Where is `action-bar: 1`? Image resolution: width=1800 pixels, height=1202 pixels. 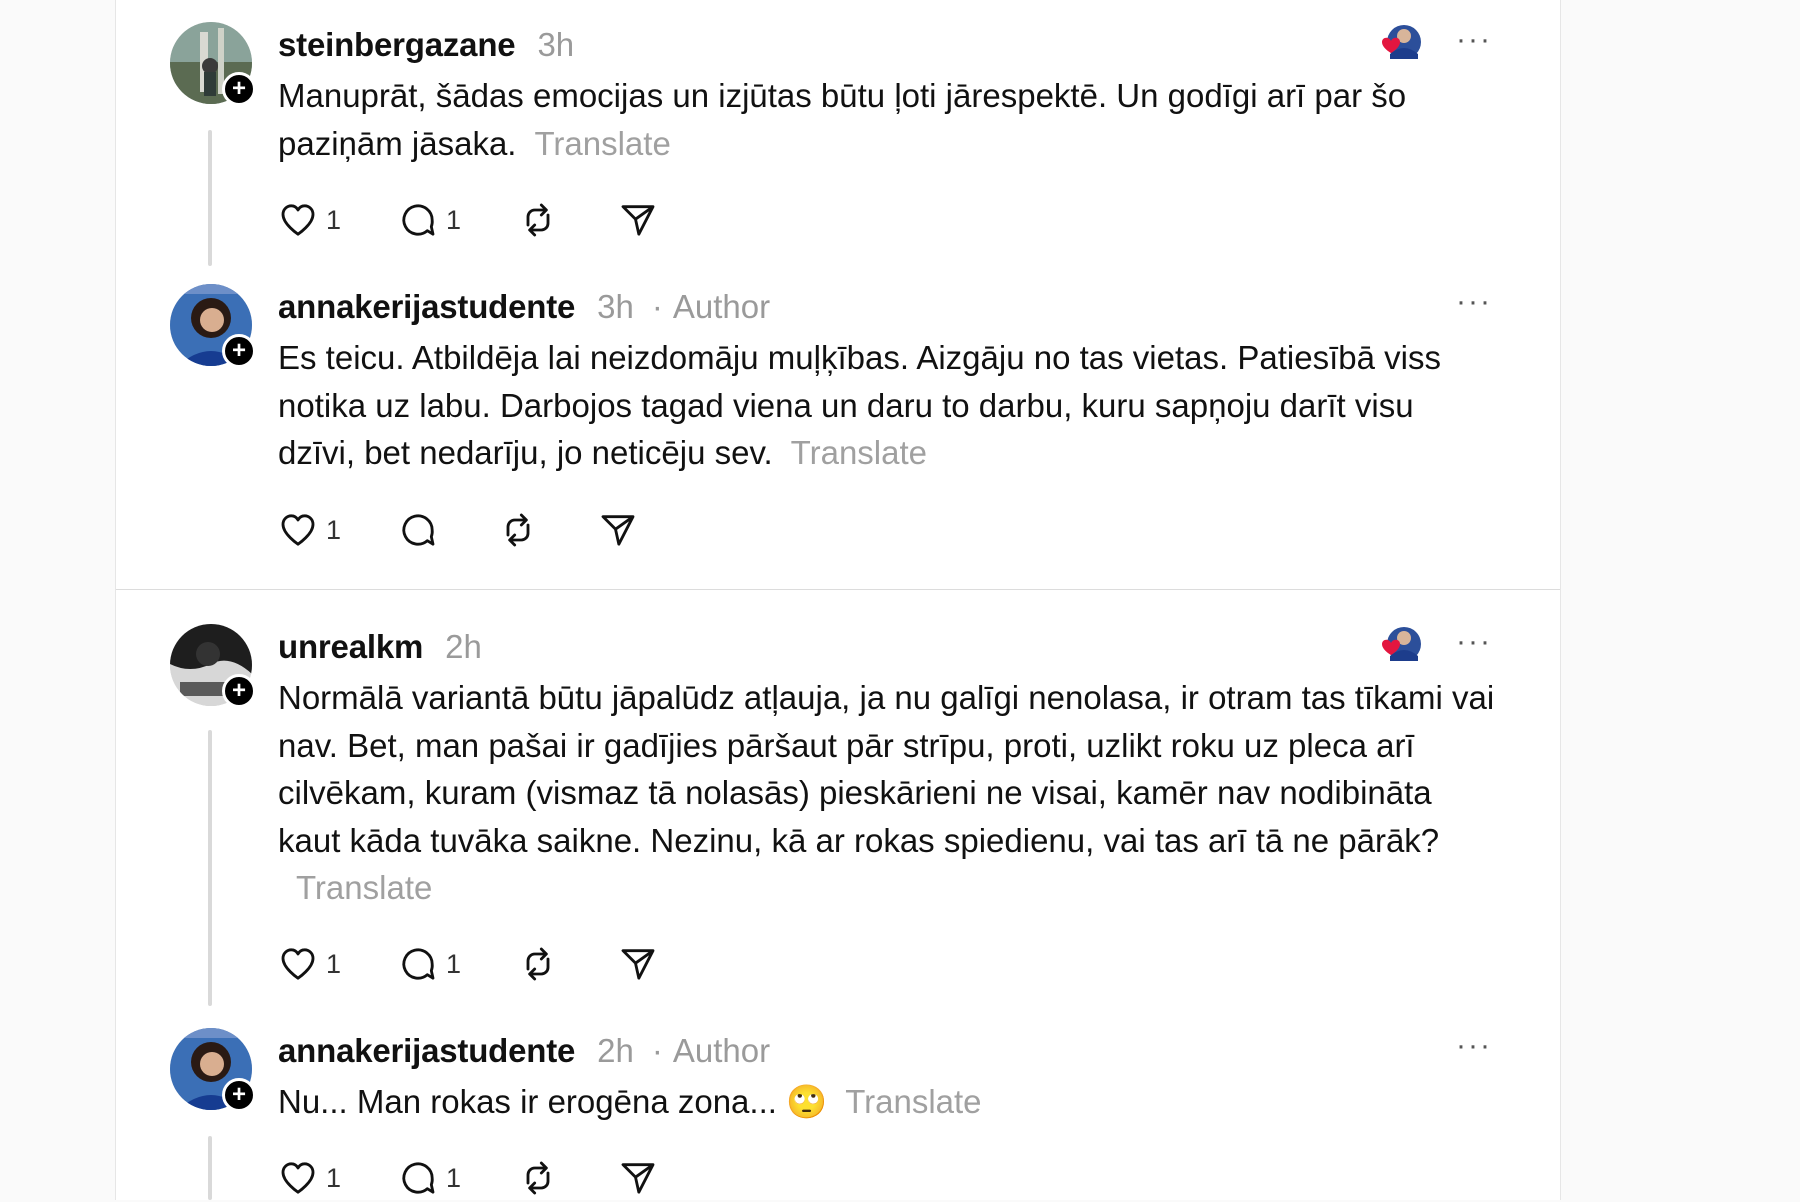 action-bar: 1 is located at coordinates (468, 530).